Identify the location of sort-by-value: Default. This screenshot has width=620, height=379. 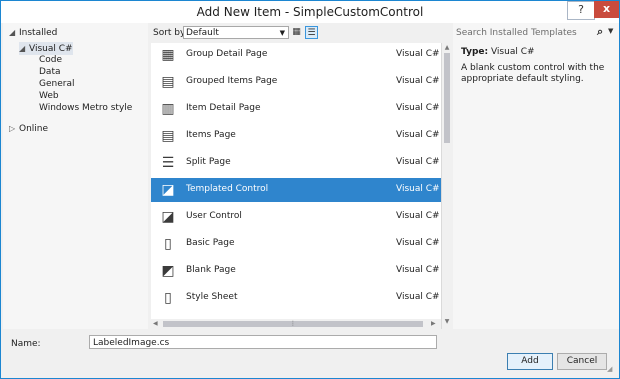
(202, 33).